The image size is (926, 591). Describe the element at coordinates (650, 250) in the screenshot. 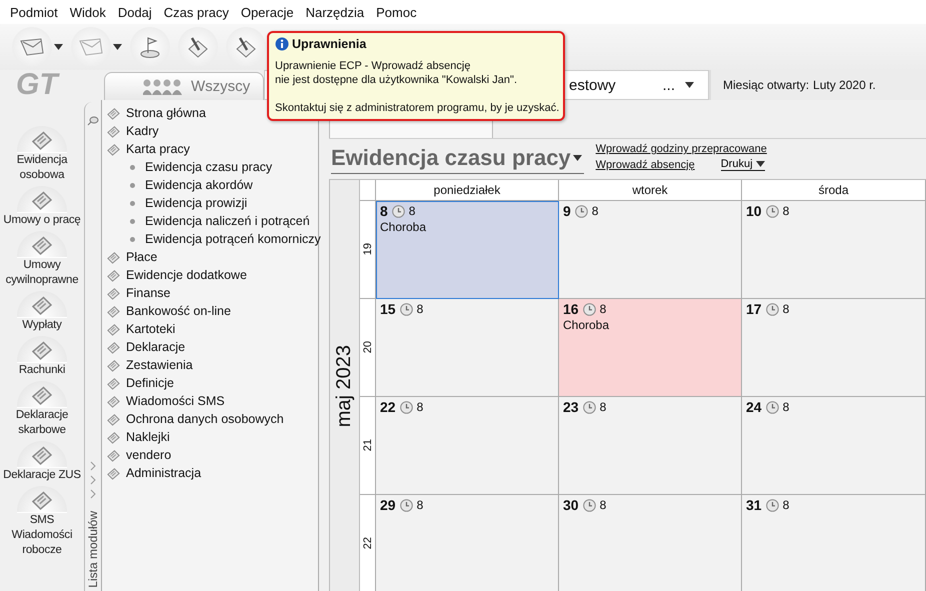

I see `day-cell: 9 8` at that location.